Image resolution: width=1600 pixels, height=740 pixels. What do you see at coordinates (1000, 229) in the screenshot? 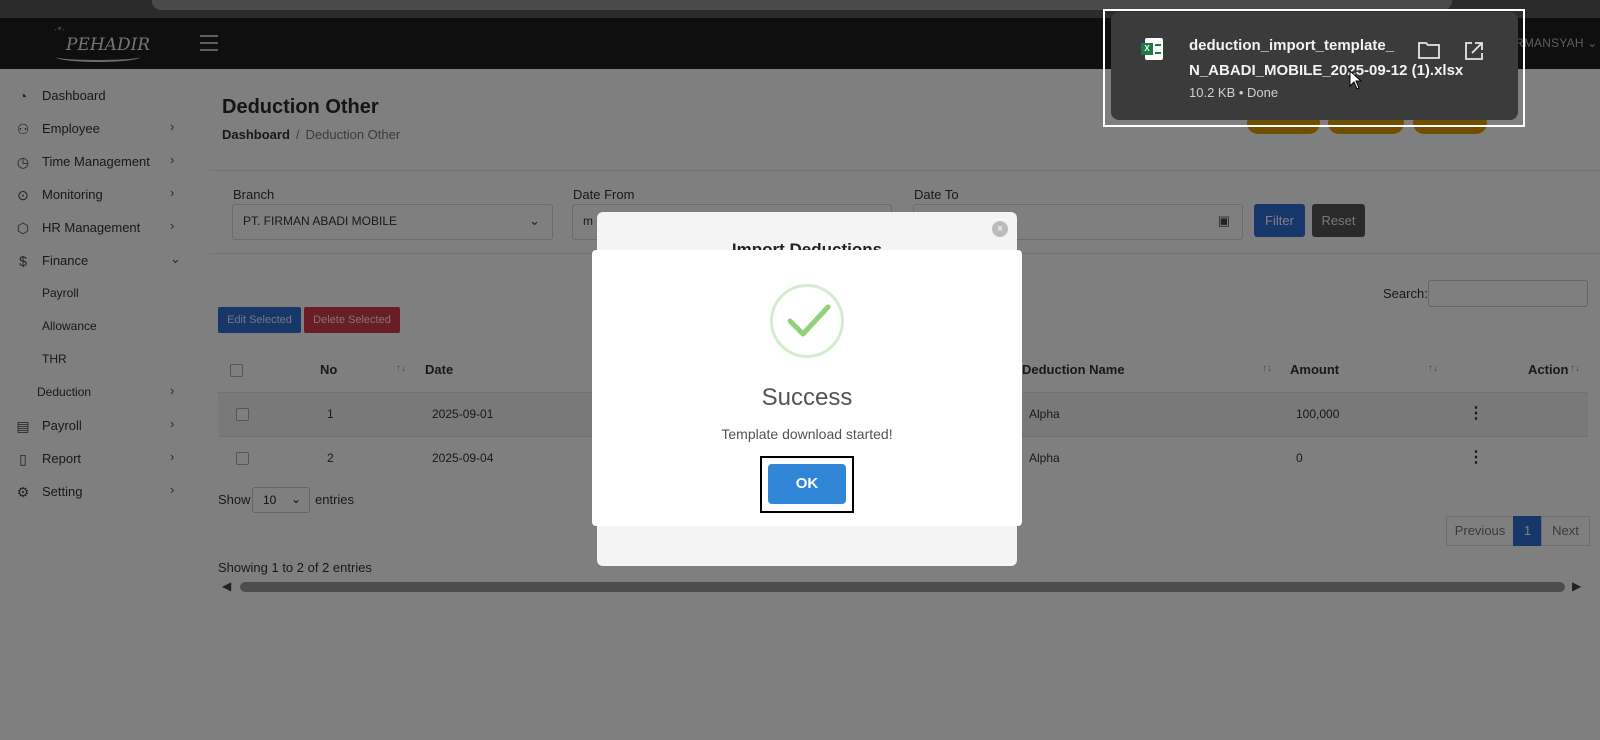
I see `close-icon: ×` at bounding box center [1000, 229].